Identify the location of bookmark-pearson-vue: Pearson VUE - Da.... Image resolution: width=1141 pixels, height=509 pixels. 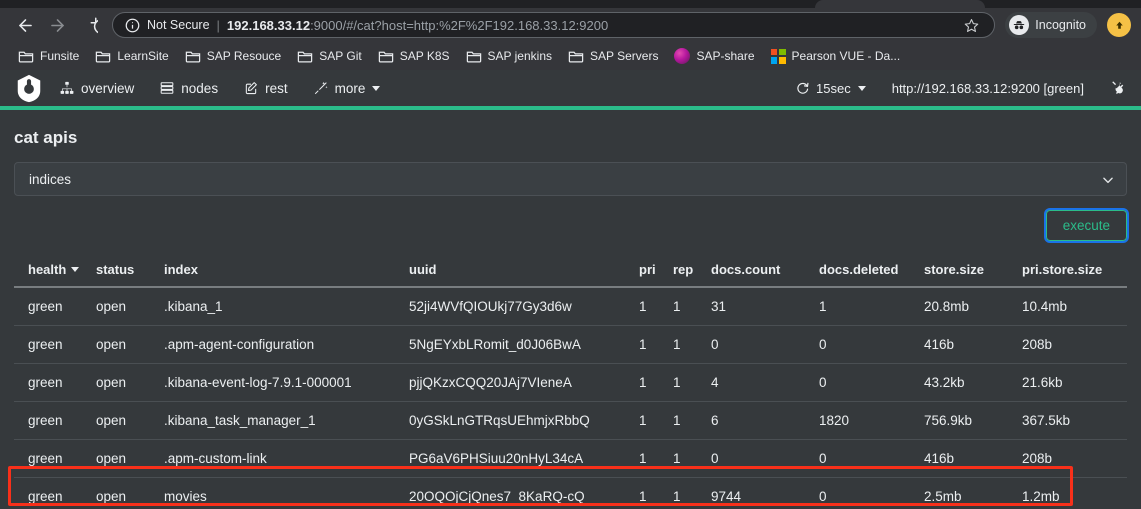
(836, 56).